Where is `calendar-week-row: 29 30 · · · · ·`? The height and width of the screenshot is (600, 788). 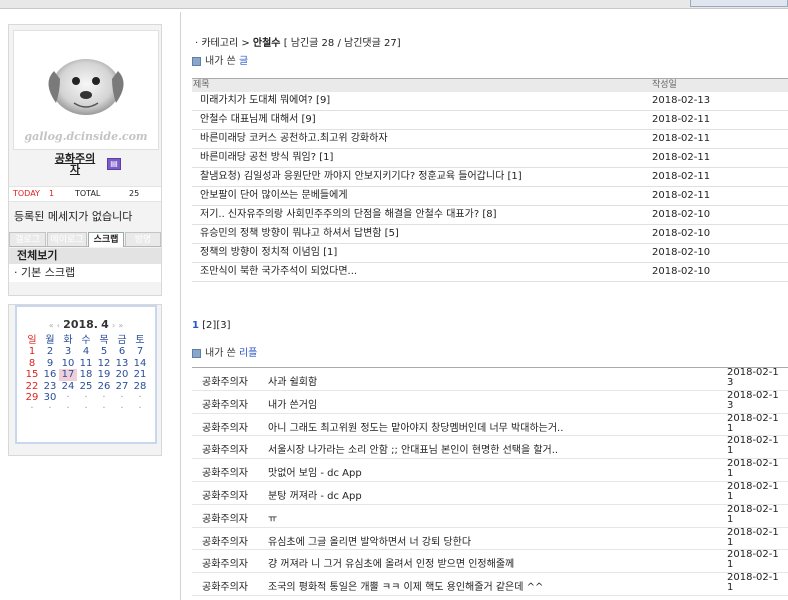
calendar-week-row: 29 30 · · · · · is located at coordinates (86, 397).